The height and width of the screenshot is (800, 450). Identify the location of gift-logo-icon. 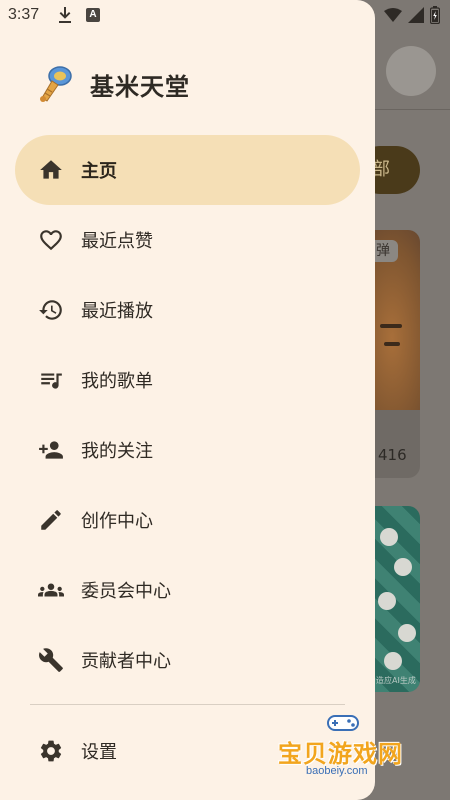
(56, 84).